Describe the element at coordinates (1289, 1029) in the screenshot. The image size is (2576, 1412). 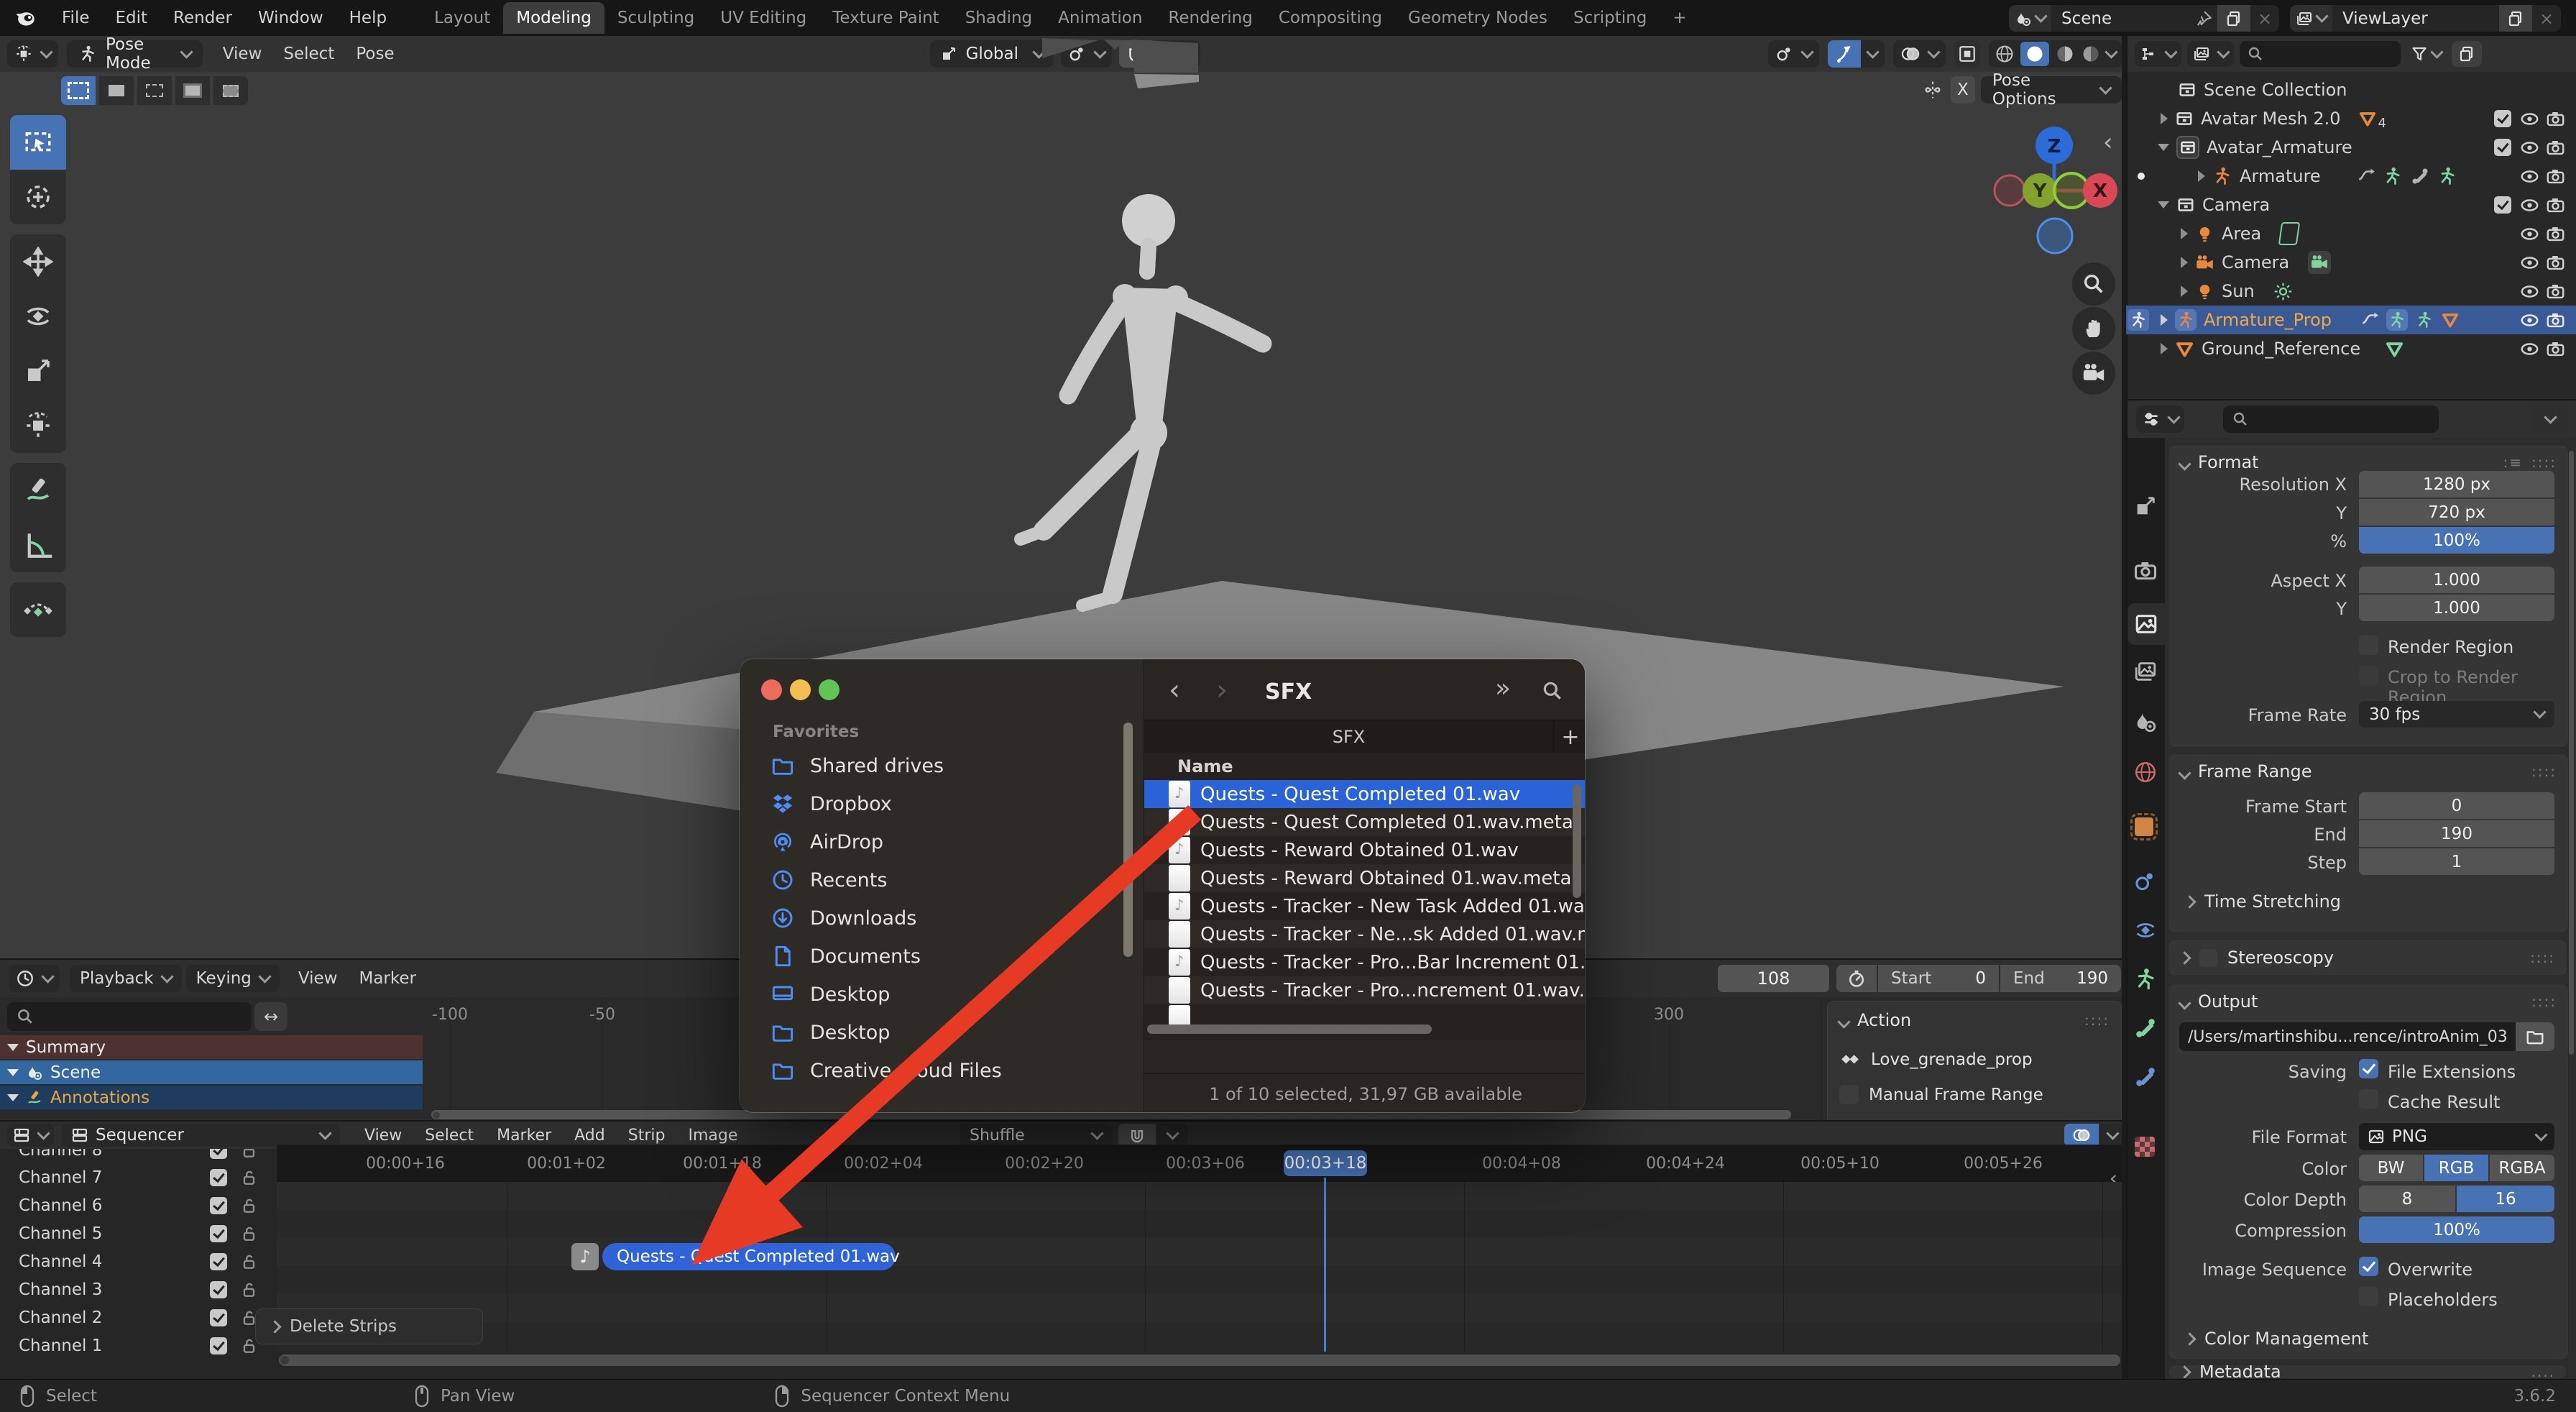
I see `file-list-h-scrollbar` at that location.